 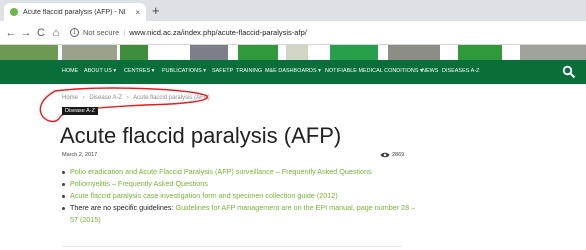 What do you see at coordinates (123, 207) in the screenshot?
I see `guidelines-note: There are no specific guidelines:` at bounding box center [123, 207].